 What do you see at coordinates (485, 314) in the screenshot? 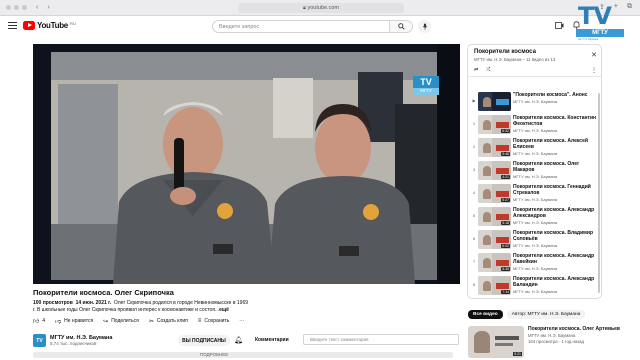
I see `chip-all-videos: Все видео` at bounding box center [485, 314].